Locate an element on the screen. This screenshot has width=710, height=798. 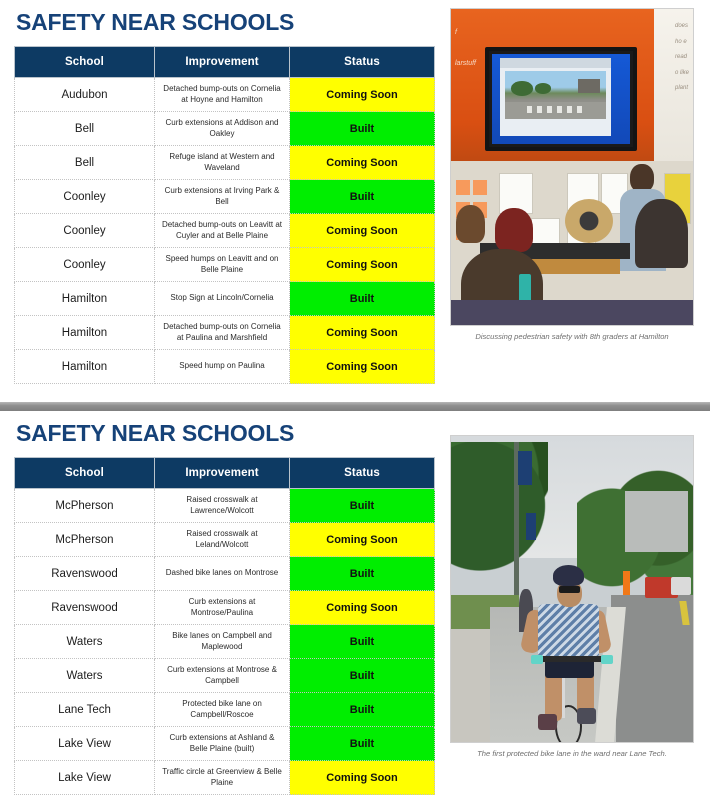
cell-improvement: Curb extensions at Montrose/Paulina is located at coordinates (222, 607).